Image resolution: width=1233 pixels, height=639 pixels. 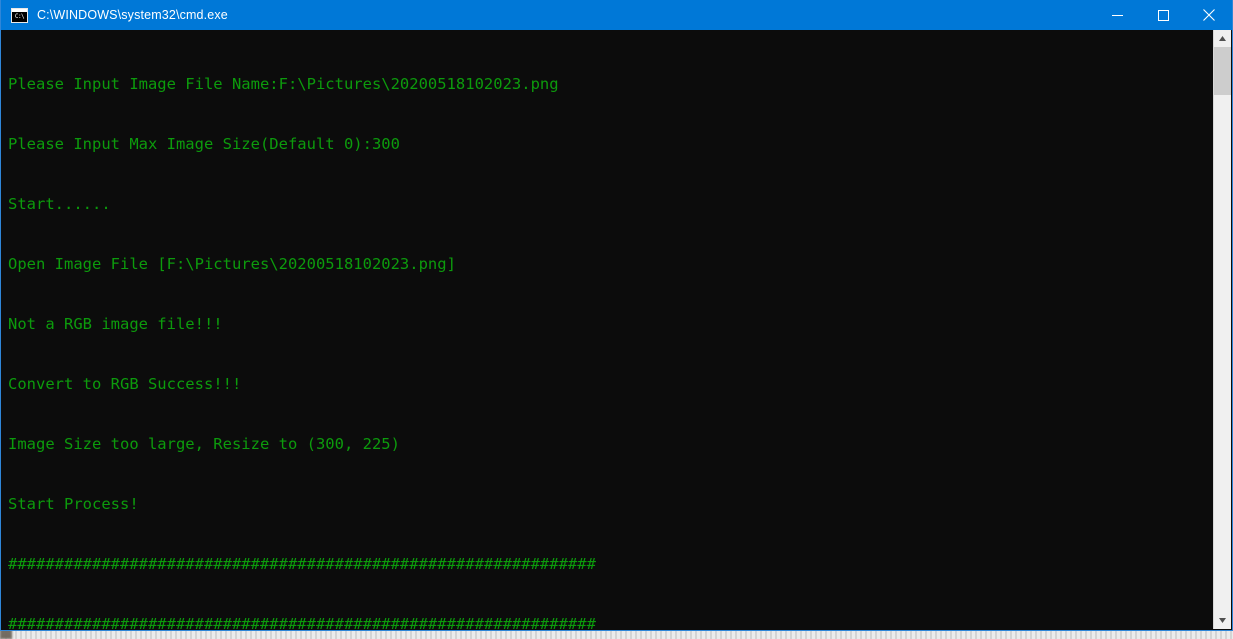 I want to click on close-button, so click(x=1209, y=15).